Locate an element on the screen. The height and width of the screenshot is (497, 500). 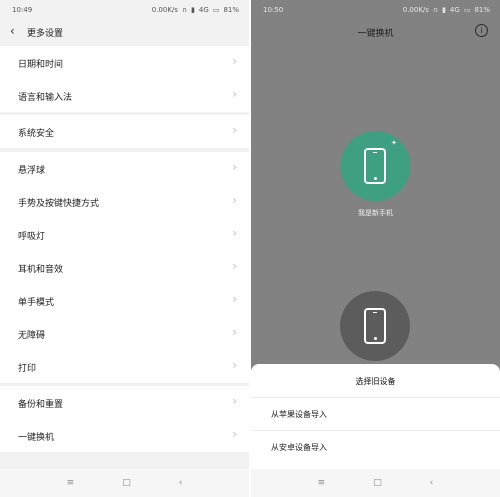
info-icon: i is located at coordinates (481, 30).